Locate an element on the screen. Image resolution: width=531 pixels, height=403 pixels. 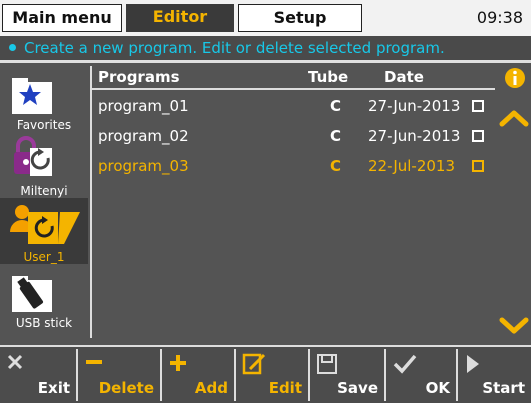
add-label: Add is located at coordinates (211, 388).